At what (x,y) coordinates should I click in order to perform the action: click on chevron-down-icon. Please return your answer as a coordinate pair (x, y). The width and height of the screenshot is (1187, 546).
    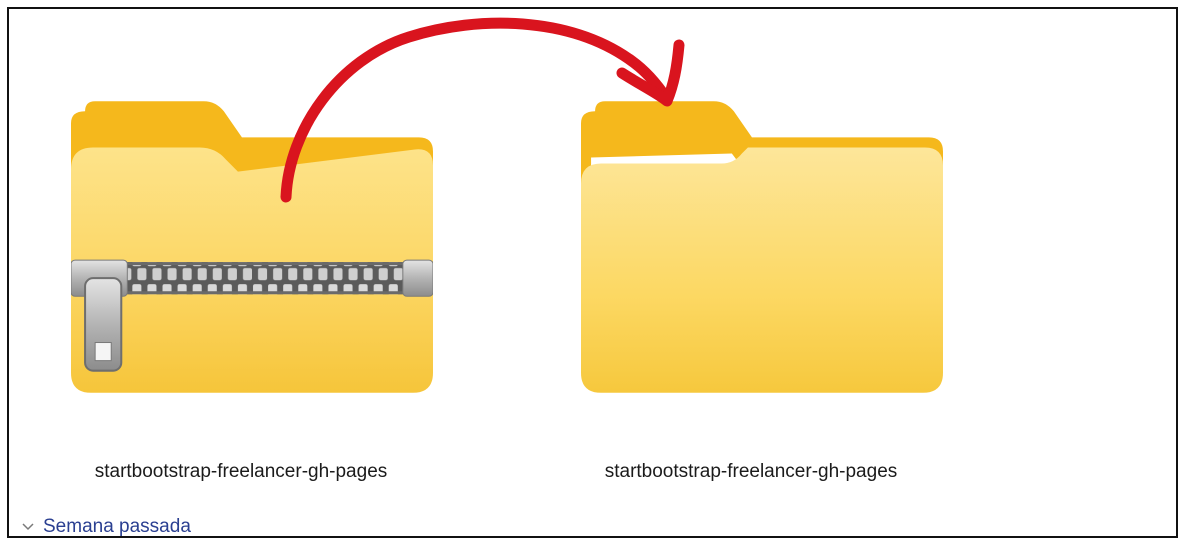
    Looking at the image, I should click on (28, 527).